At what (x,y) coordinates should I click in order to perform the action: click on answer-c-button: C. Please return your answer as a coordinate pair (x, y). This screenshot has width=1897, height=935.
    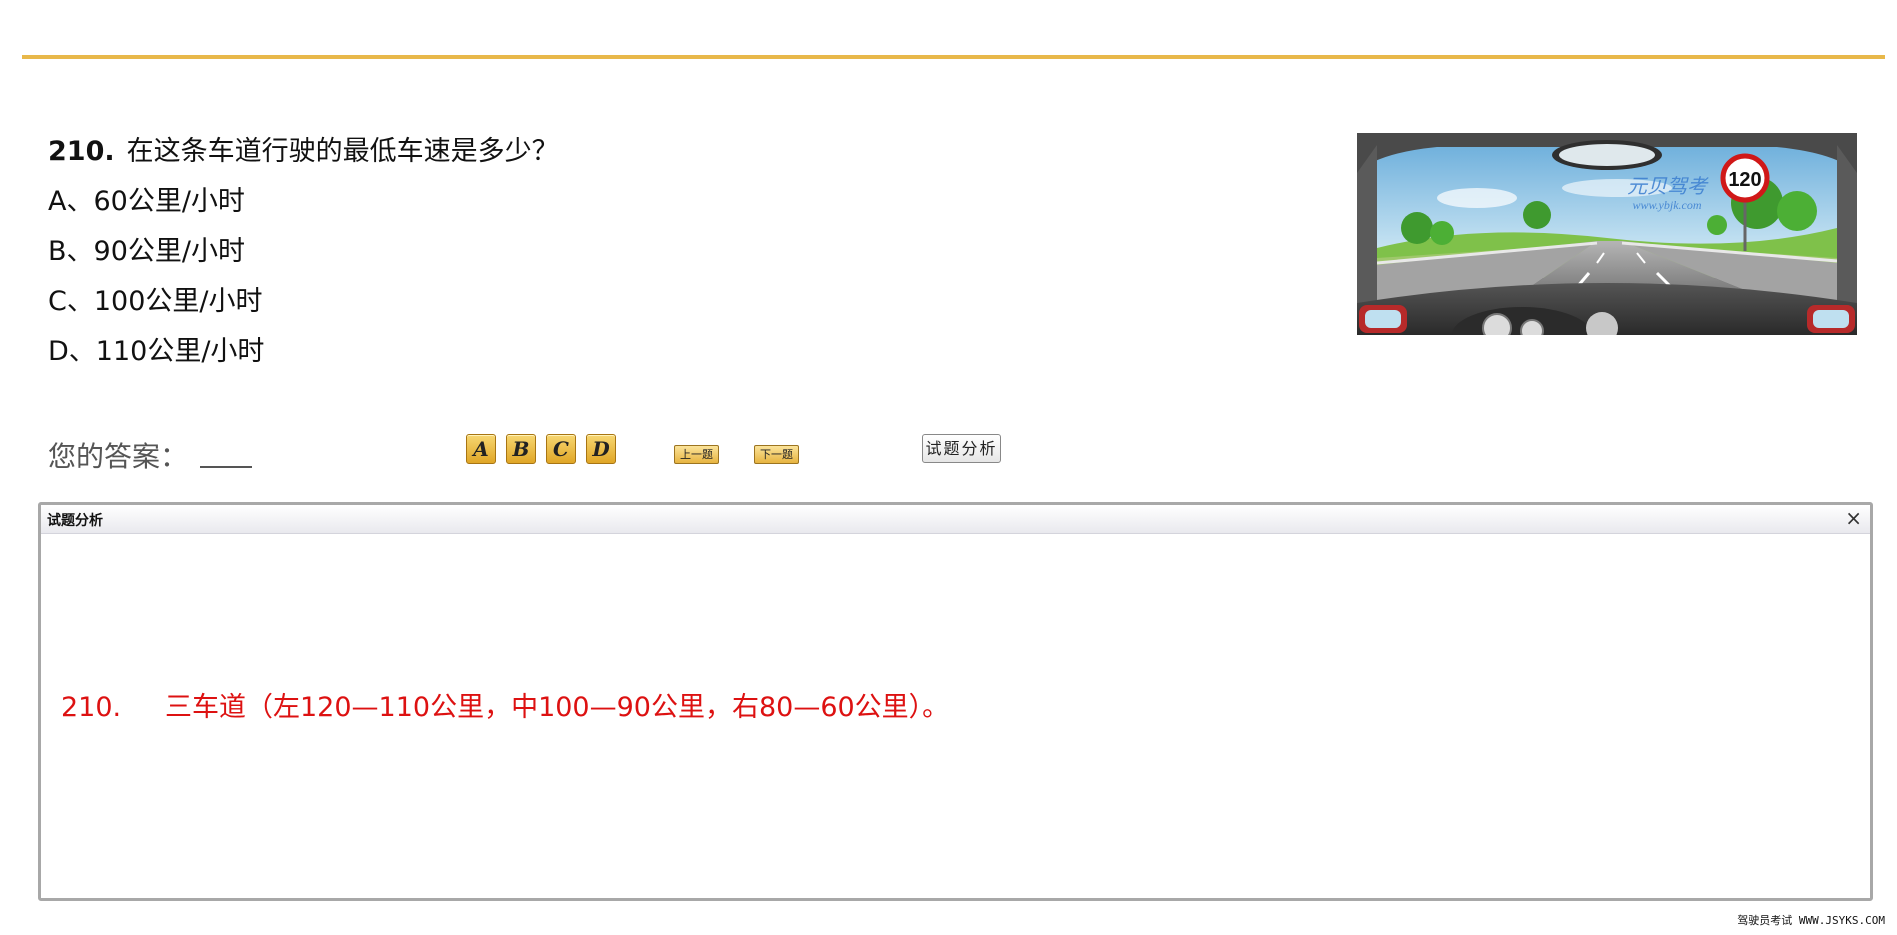
    Looking at the image, I should click on (561, 449).